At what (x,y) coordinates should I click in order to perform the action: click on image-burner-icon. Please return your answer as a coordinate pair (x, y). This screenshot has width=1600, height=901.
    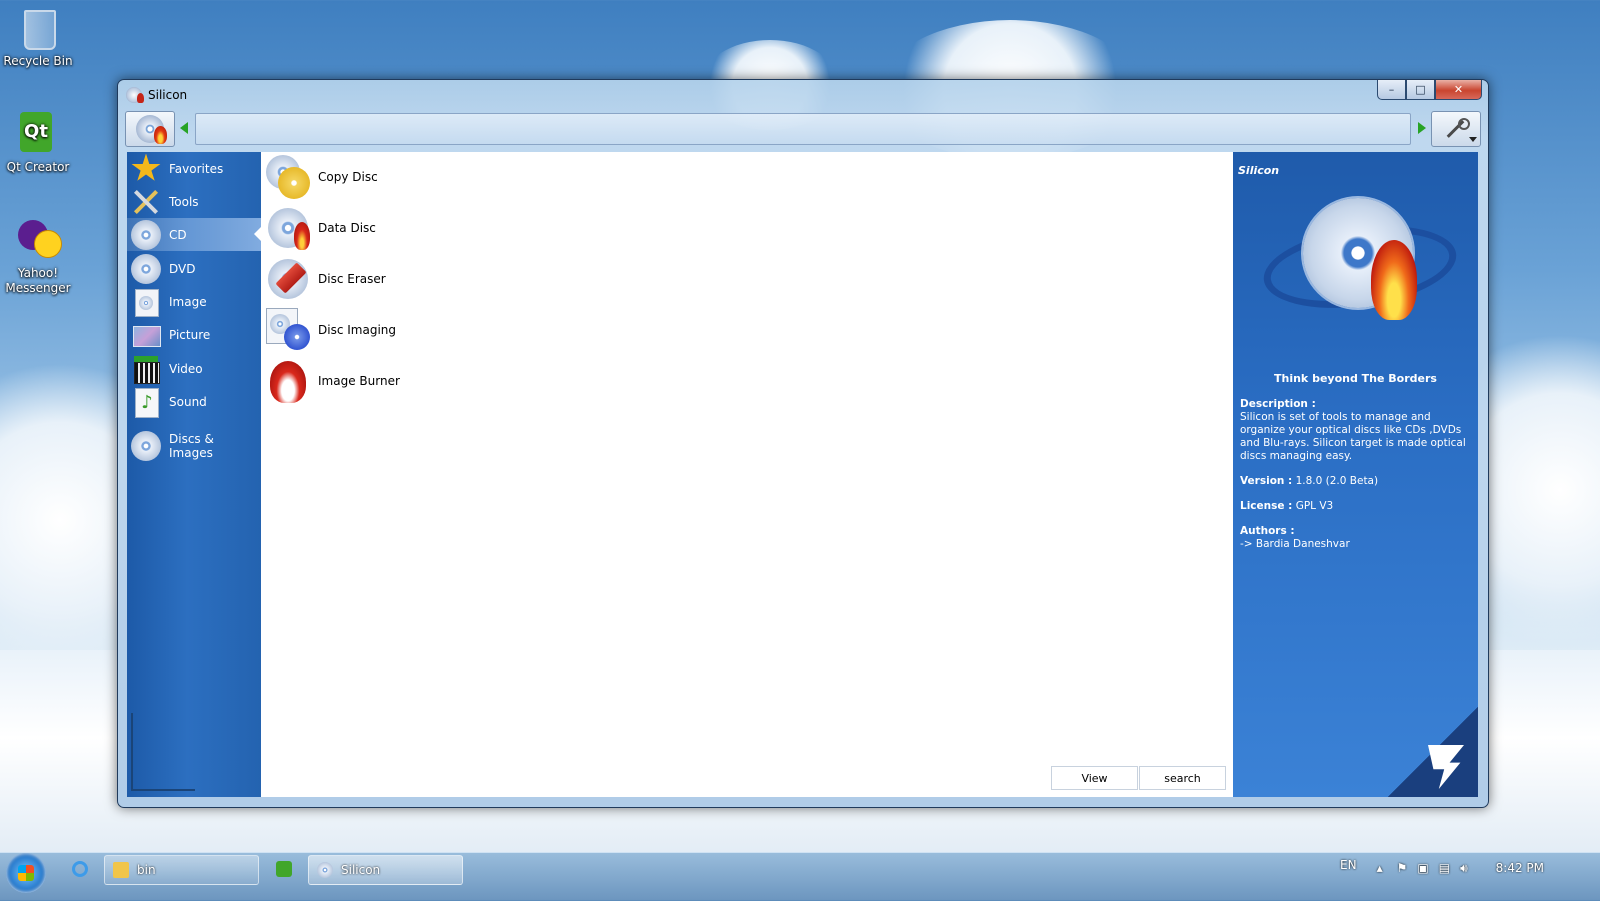
    Looking at the image, I should click on (288, 381).